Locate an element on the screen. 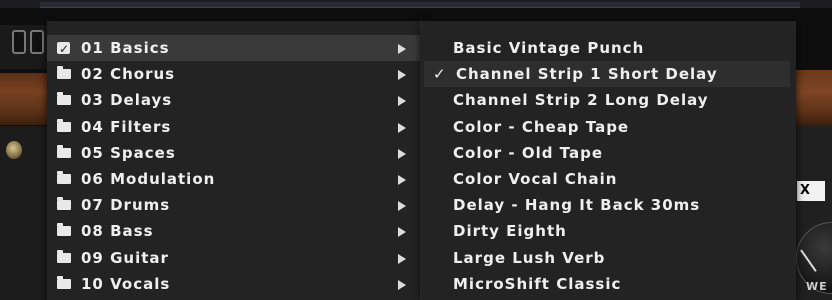  category-menu-item: 10 Vocals is located at coordinates (233, 284).